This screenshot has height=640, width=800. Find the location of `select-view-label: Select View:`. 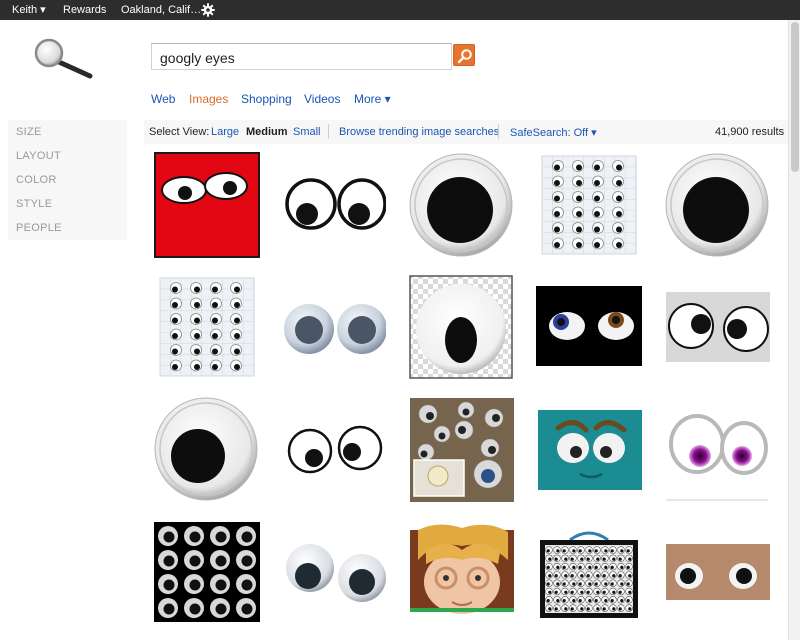

select-view-label: Select View: is located at coordinates (179, 132).